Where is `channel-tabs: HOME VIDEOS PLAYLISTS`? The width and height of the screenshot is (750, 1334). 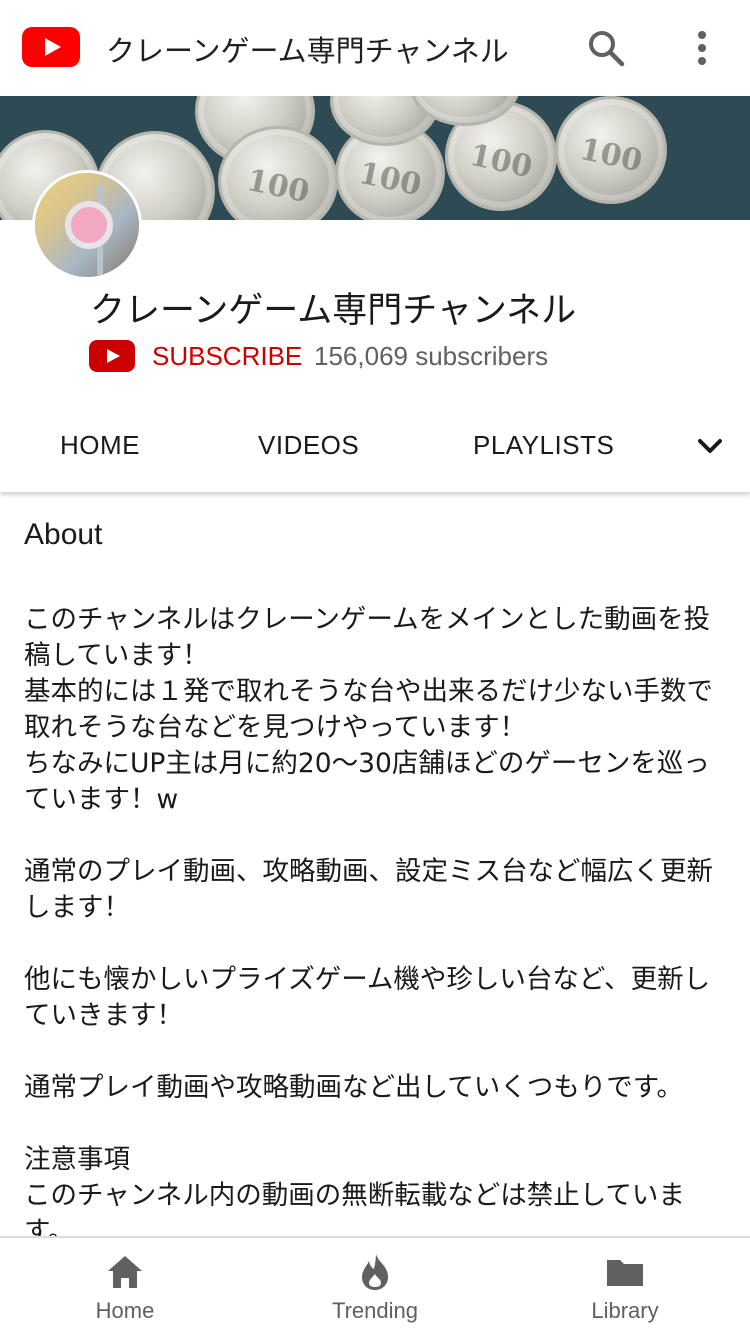 channel-tabs: HOME VIDEOS PLAYLISTS is located at coordinates (375, 446).